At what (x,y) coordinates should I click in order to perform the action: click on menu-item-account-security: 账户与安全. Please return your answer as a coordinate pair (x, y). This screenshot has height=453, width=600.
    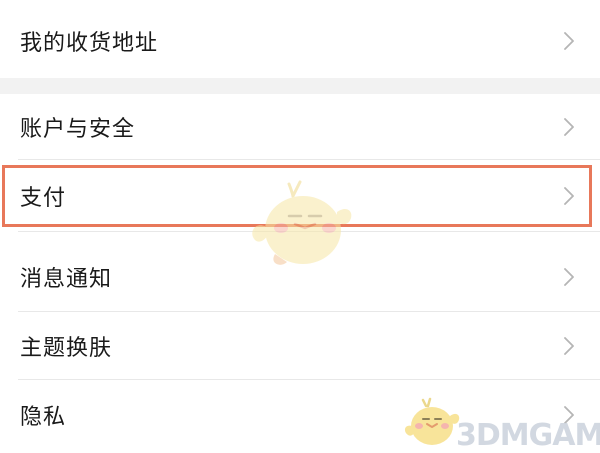
    Looking at the image, I should click on (300, 127).